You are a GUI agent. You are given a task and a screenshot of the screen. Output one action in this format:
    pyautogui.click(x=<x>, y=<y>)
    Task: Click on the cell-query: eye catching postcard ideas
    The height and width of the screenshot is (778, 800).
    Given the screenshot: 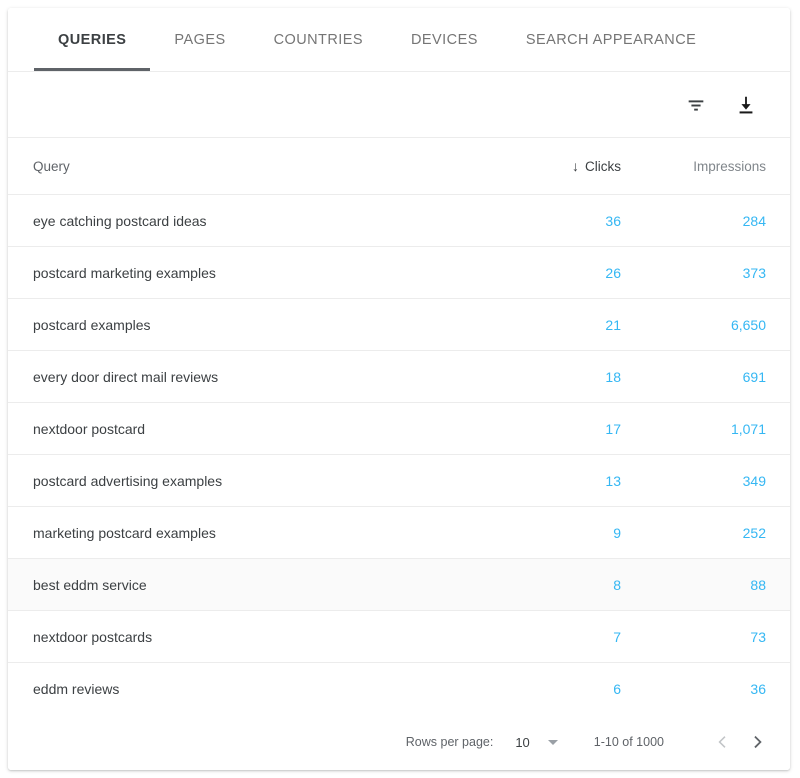 What is the action you would take?
    pyautogui.click(x=120, y=220)
    